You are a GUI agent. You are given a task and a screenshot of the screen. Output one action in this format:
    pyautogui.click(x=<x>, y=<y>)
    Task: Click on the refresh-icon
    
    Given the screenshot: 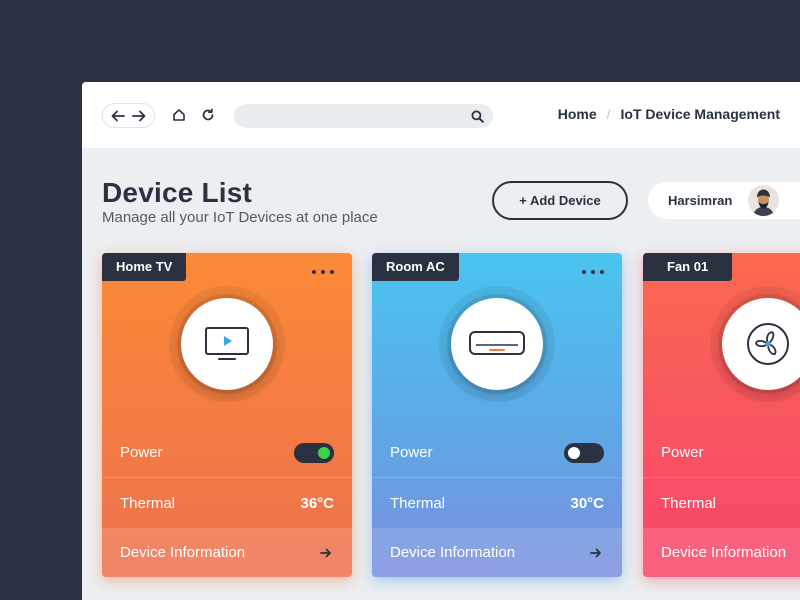 What is the action you would take?
    pyautogui.click(x=208, y=114)
    